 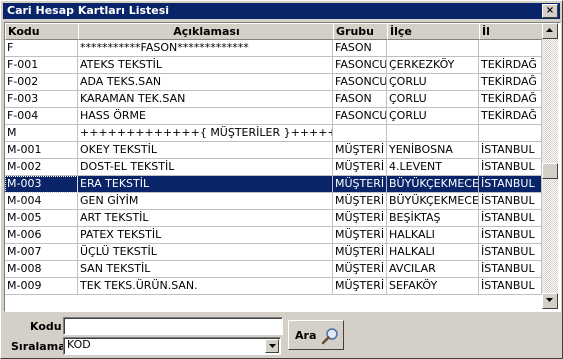 I want to click on cell-kodu: M-008, so click(x=41, y=269).